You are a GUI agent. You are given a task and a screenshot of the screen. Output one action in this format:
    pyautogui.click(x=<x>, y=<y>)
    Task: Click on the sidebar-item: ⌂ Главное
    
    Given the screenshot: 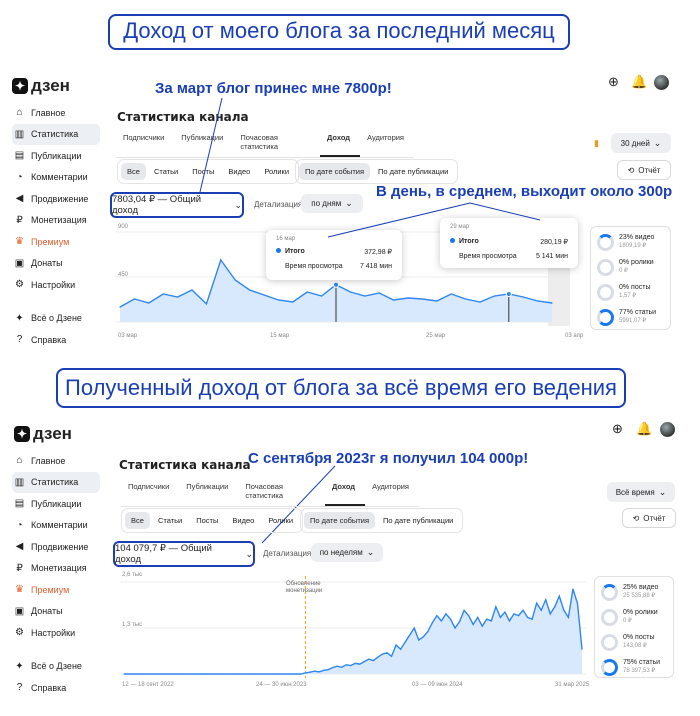 What is the action you would take?
    pyautogui.click(x=56, y=461)
    